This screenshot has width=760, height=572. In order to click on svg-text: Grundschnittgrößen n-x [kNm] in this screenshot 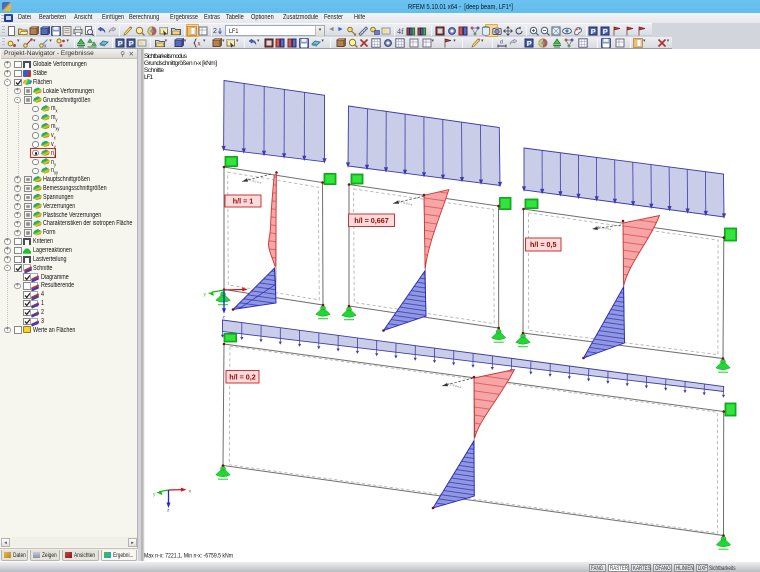, I will do `click(180, 63)`.